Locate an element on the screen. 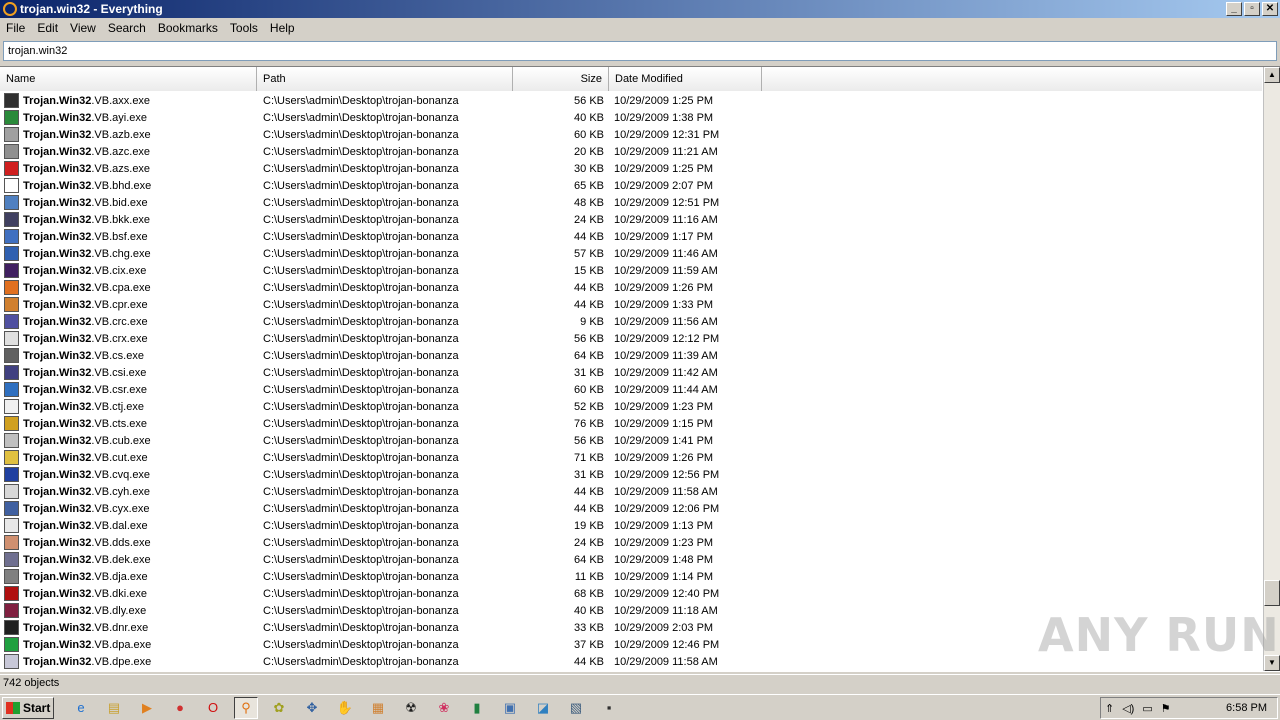  close-button: ✕ is located at coordinates (1270, 9).